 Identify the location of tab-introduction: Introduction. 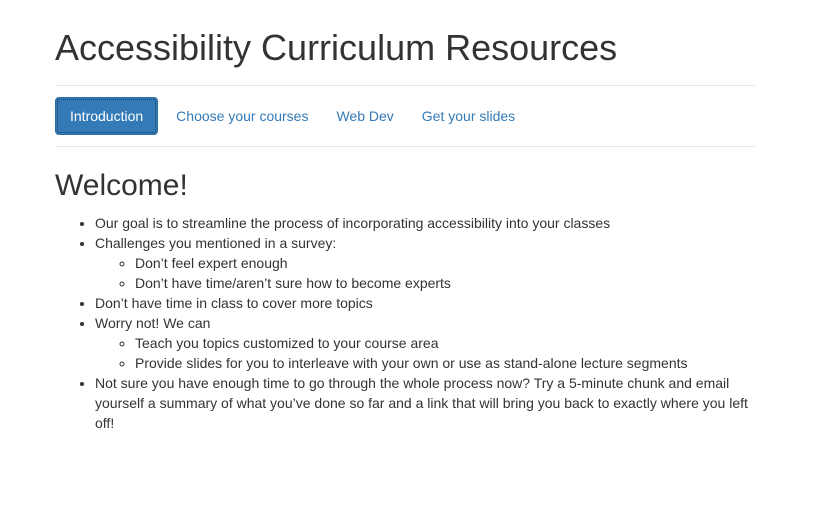
(107, 116).